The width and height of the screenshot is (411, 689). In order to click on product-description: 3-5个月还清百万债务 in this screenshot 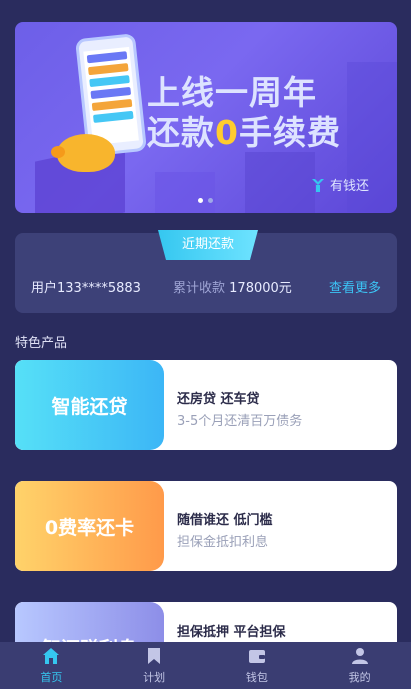, I will do `click(240, 421)`.